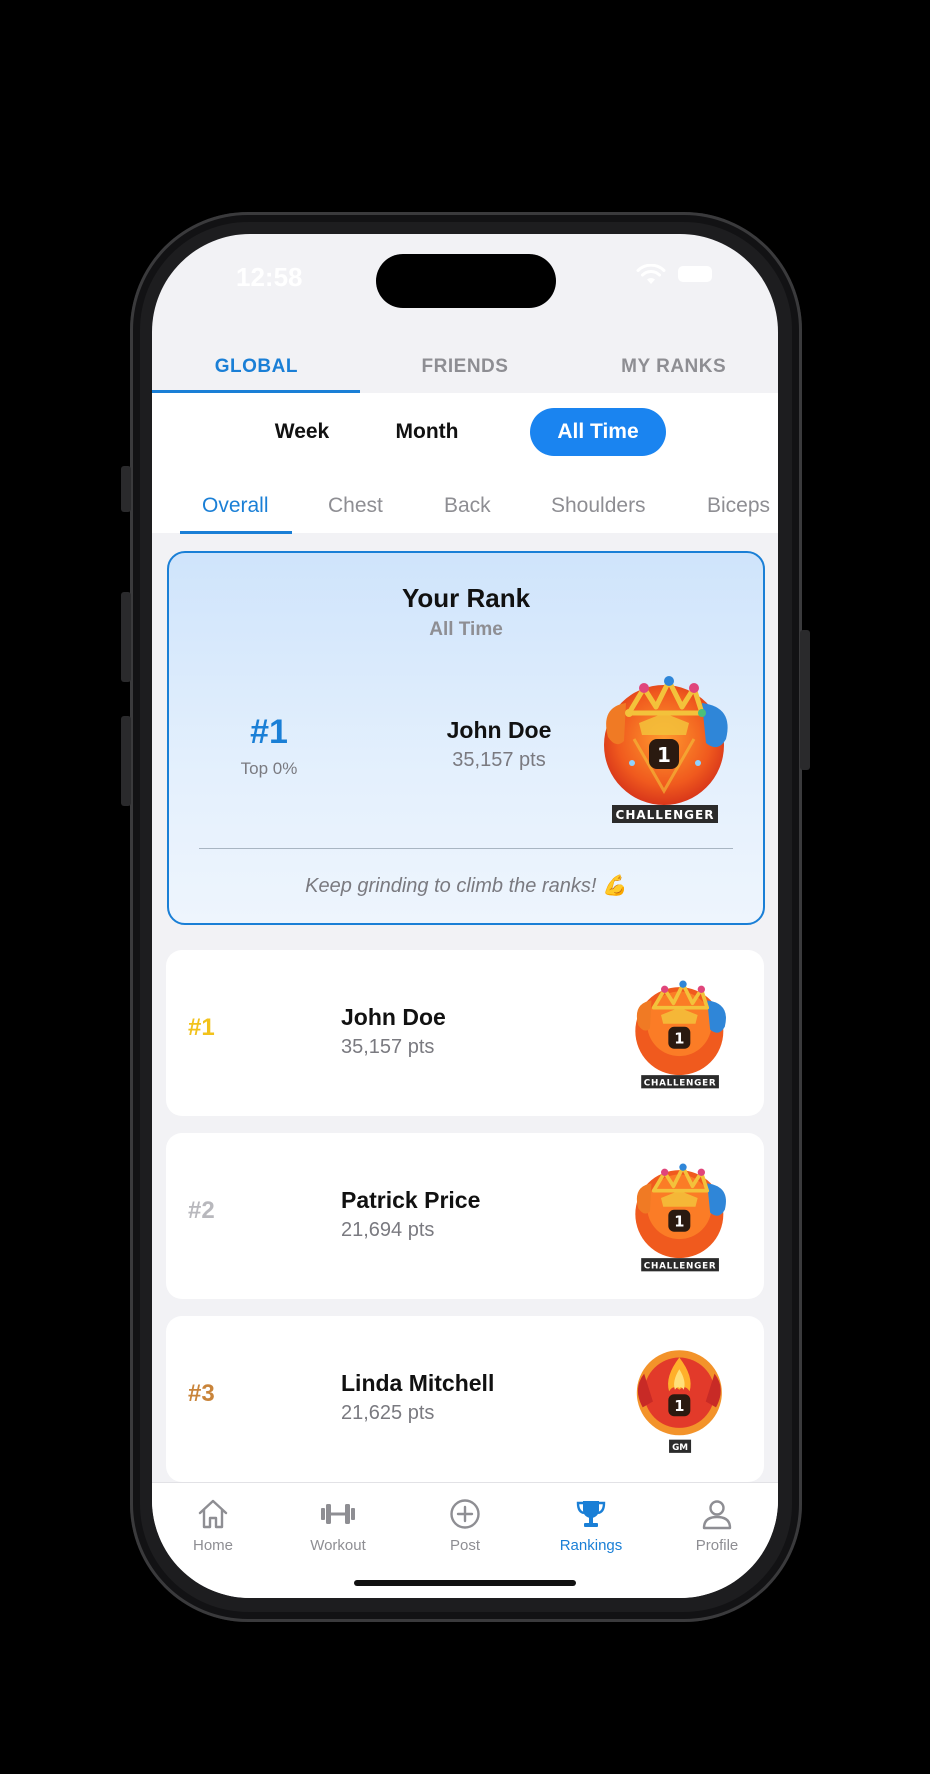 This screenshot has width=930, height=1774. I want to click on plus-circle-icon, so click(465, 1514).